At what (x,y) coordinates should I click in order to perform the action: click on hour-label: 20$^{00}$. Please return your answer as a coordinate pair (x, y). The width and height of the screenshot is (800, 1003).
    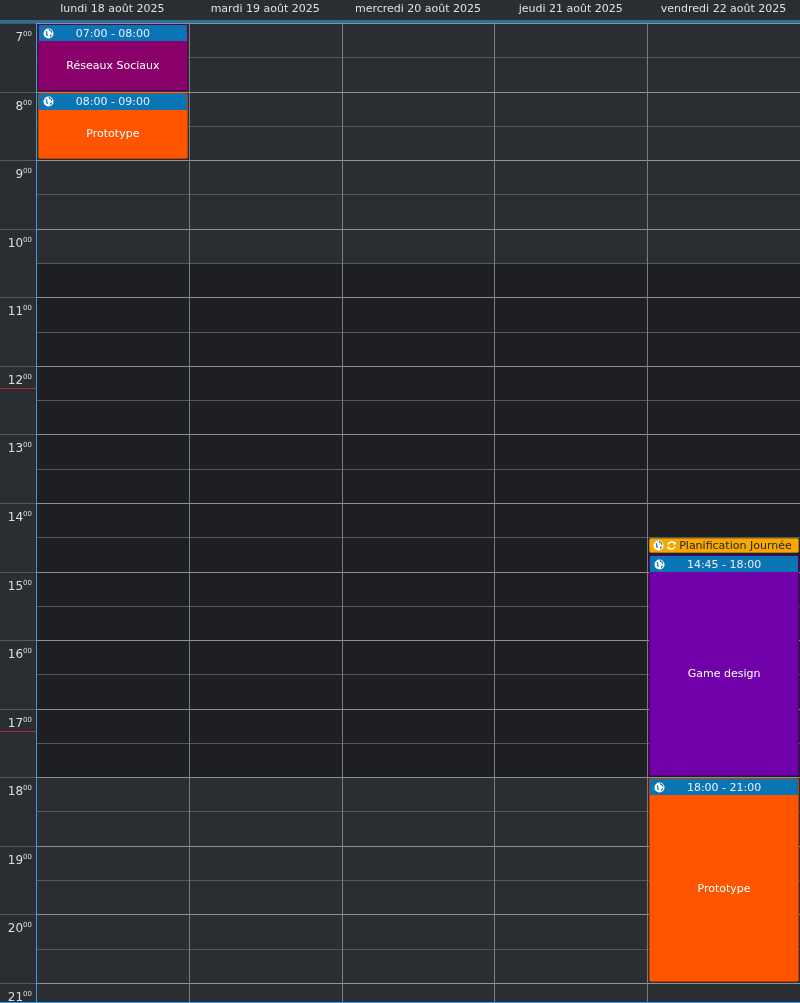
    Looking at the image, I should click on (19, 928).